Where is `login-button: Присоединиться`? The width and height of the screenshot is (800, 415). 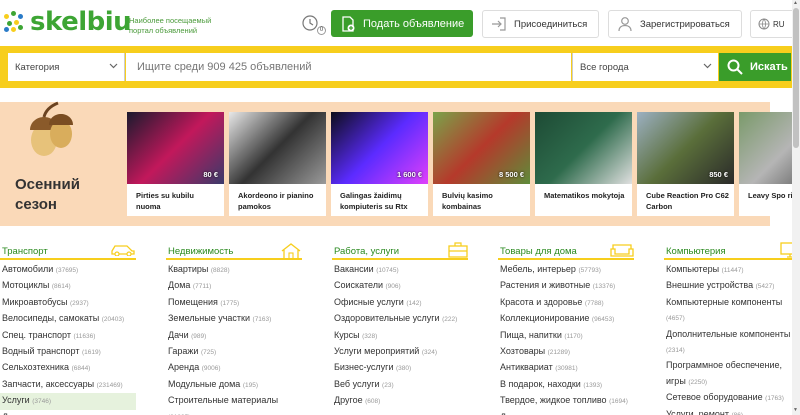
login-button: Присоединиться is located at coordinates (540, 24).